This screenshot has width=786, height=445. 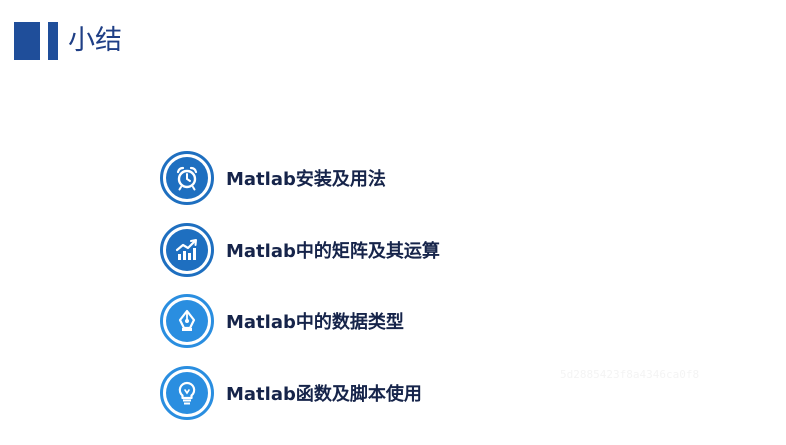 I want to click on watermark: 5d2885423f8a4346ca0f8, so click(x=630, y=374).